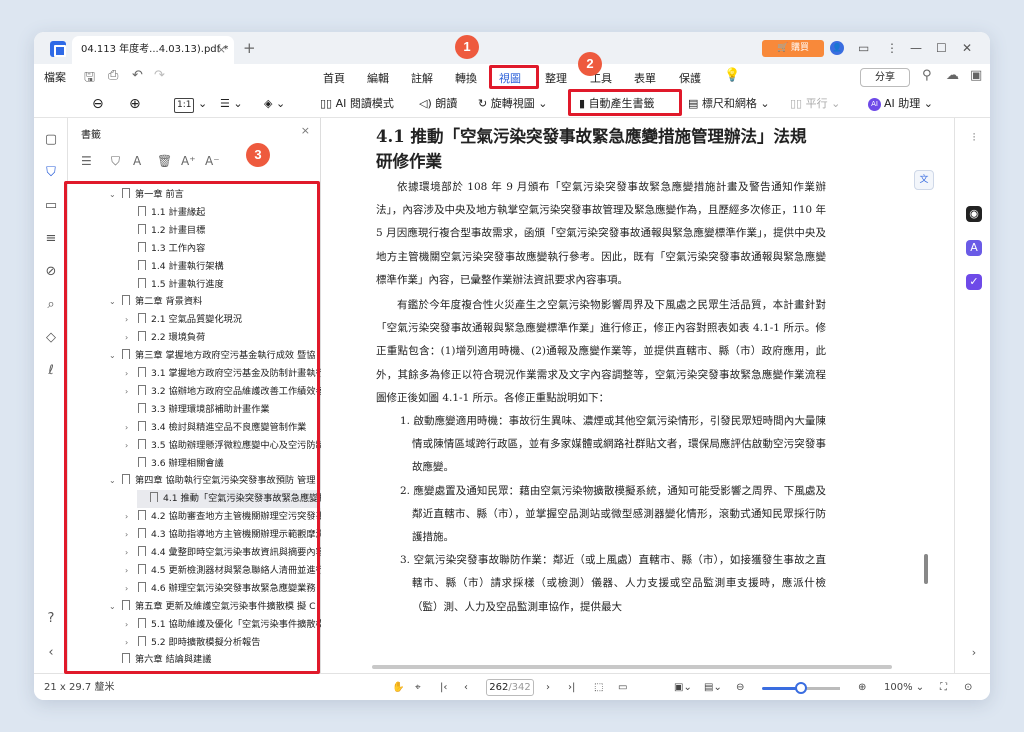 This screenshot has height=732, width=1024. What do you see at coordinates (556, 78) in the screenshot?
I see `menu-organize: 整理` at bounding box center [556, 78].